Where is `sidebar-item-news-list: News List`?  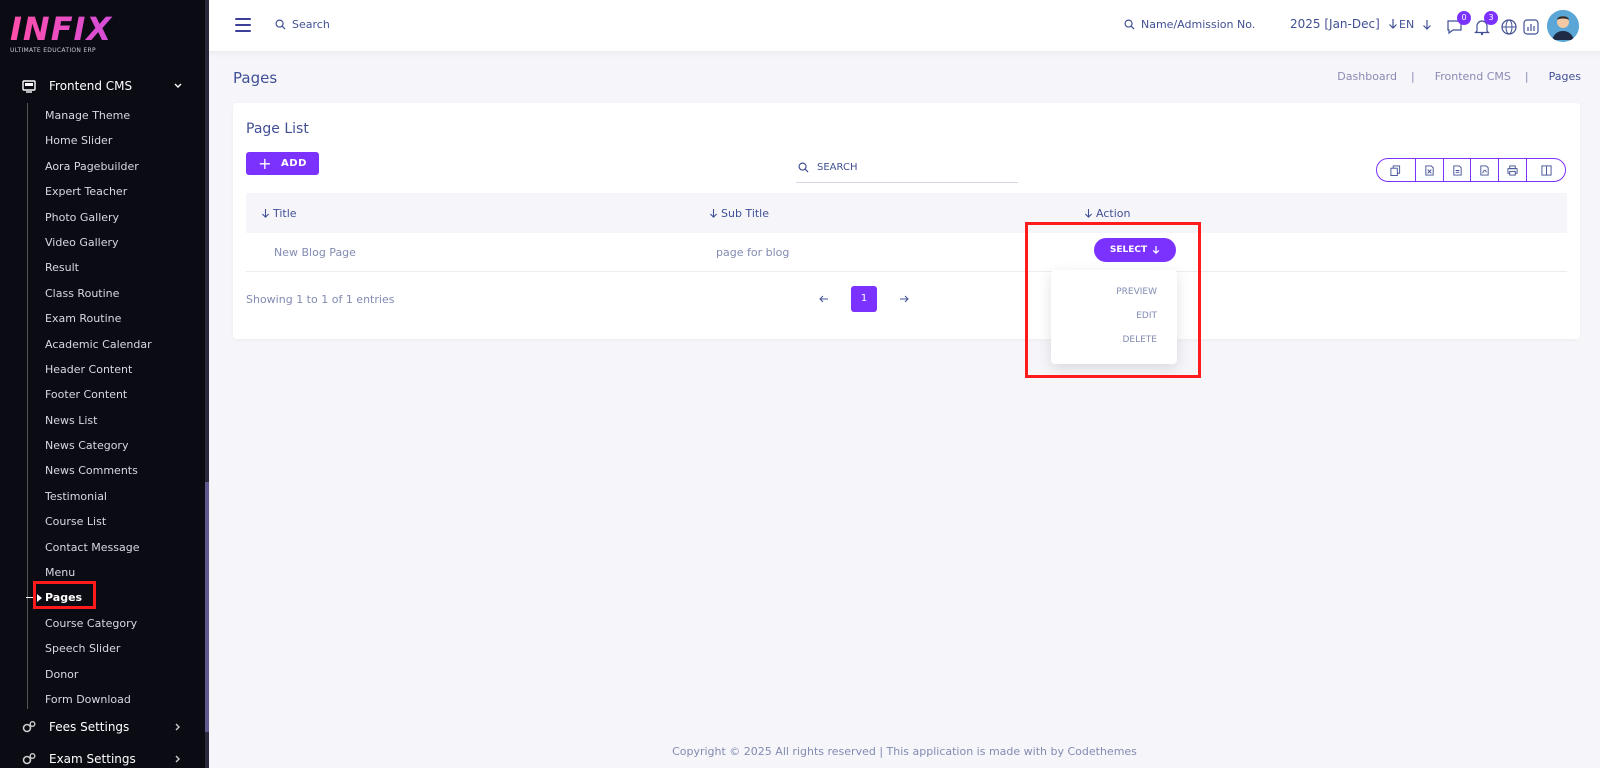
sidebar-item-news-list: News List is located at coordinates (115, 420).